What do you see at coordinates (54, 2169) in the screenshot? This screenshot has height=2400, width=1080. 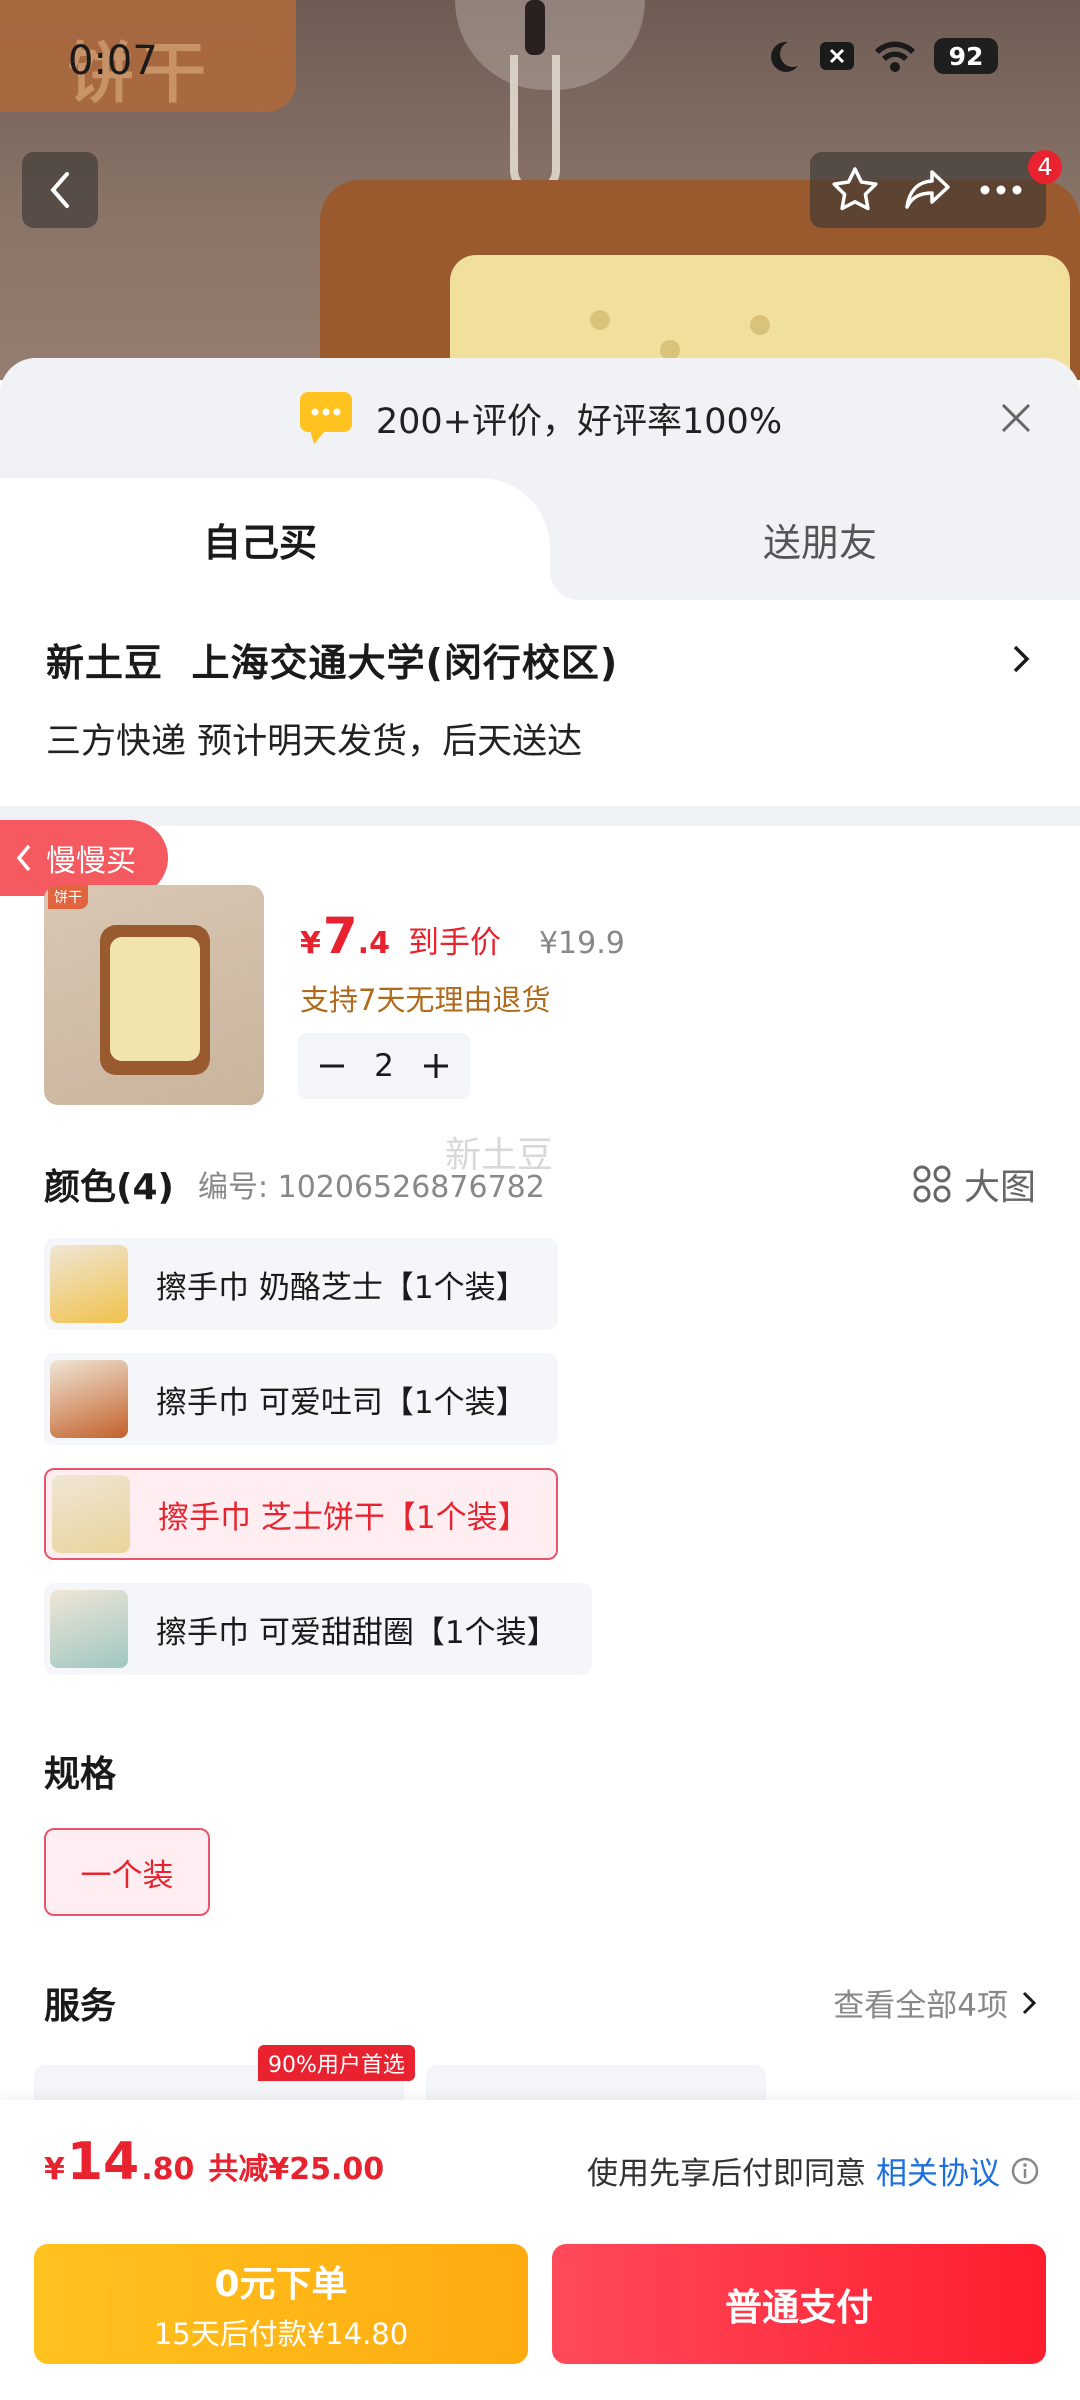 I see `total-currency: ¥` at bounding box center [54, 2169].